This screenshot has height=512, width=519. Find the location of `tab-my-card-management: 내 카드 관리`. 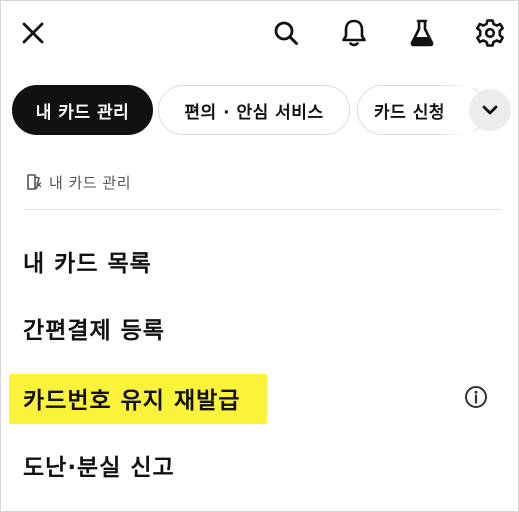

tab-my-card-management: 내 카드 관리 is located at coordinates (82, 110).